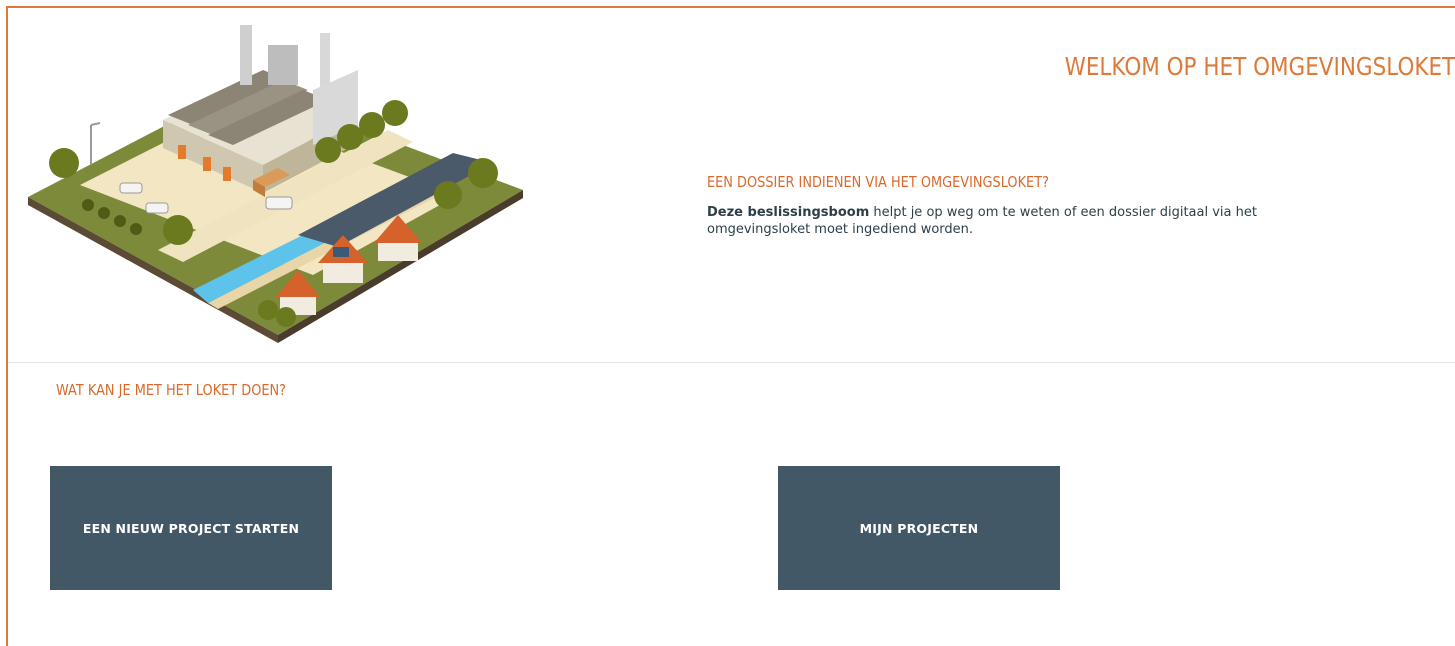 The height and width of the screenshot is (646, 1455). What do you see at coordinates (1259, 66) in the screenshot?
I see `welcome-title: WELKOM OP HET OMGEVINGSLOKET` at bounding box center [1259, 66].